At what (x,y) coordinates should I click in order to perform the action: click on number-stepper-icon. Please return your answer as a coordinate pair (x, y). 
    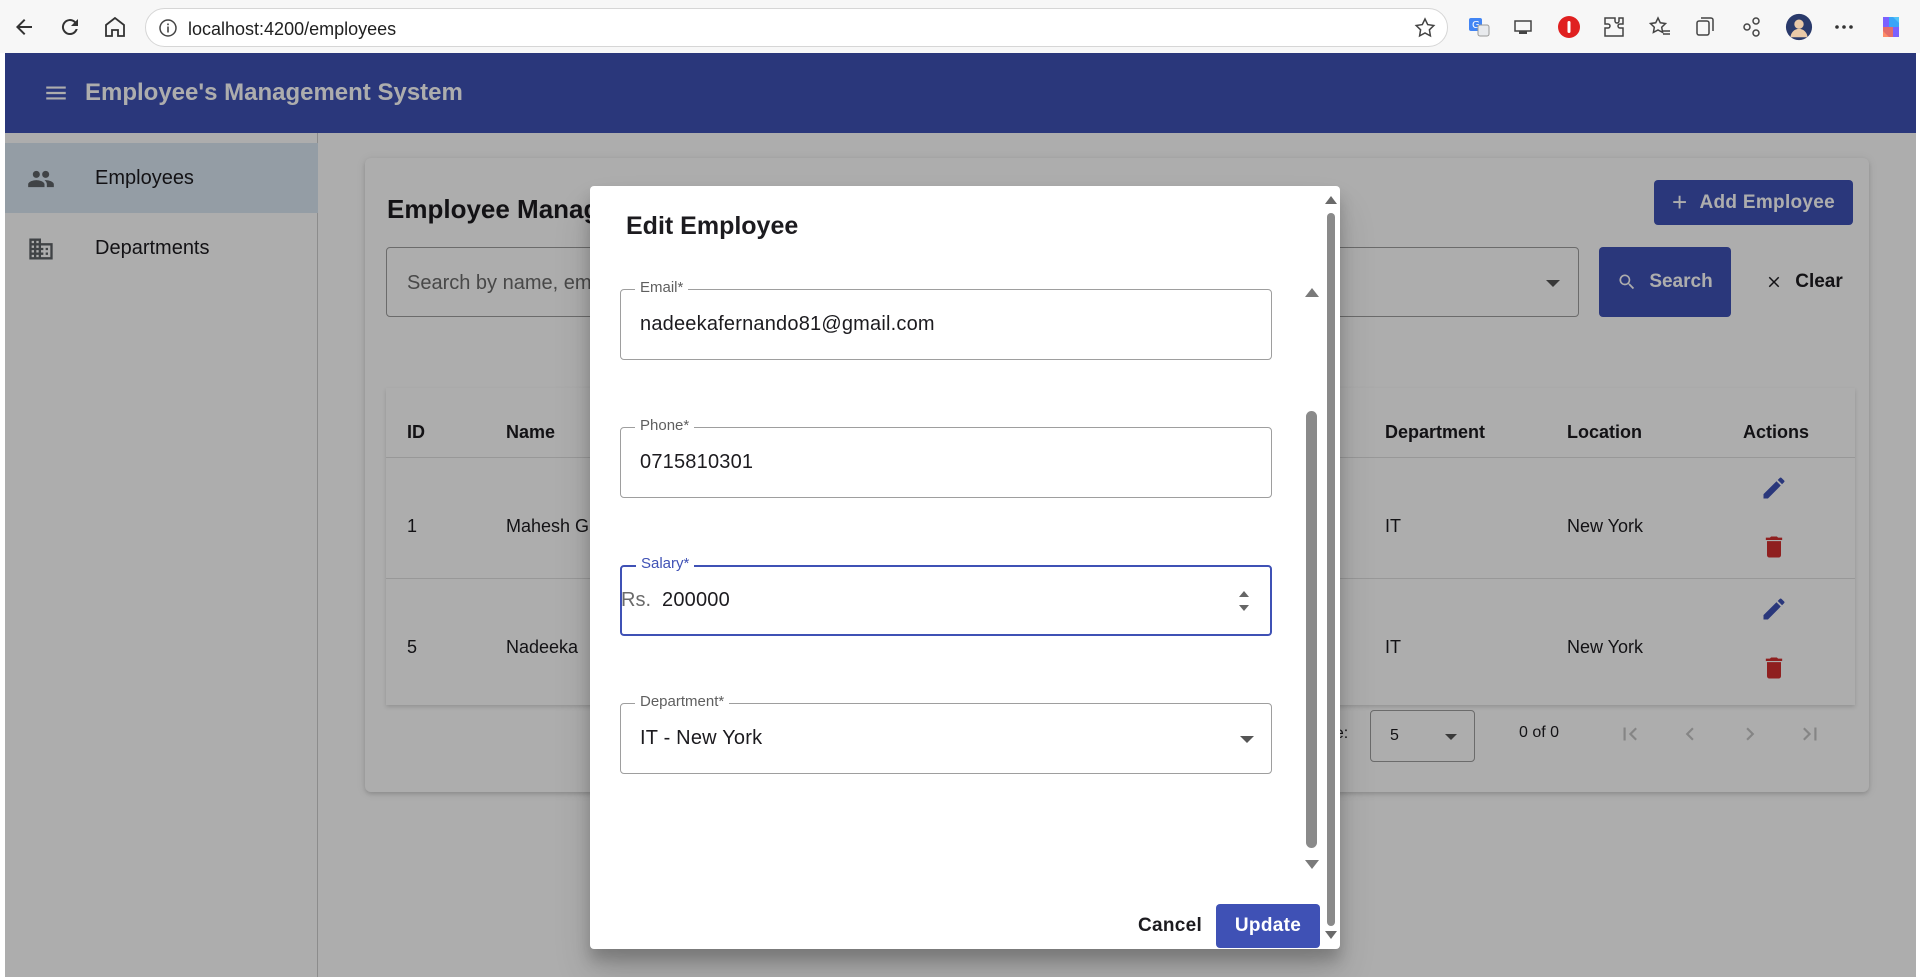
    Looking at the image, I should click on (1244, 601).